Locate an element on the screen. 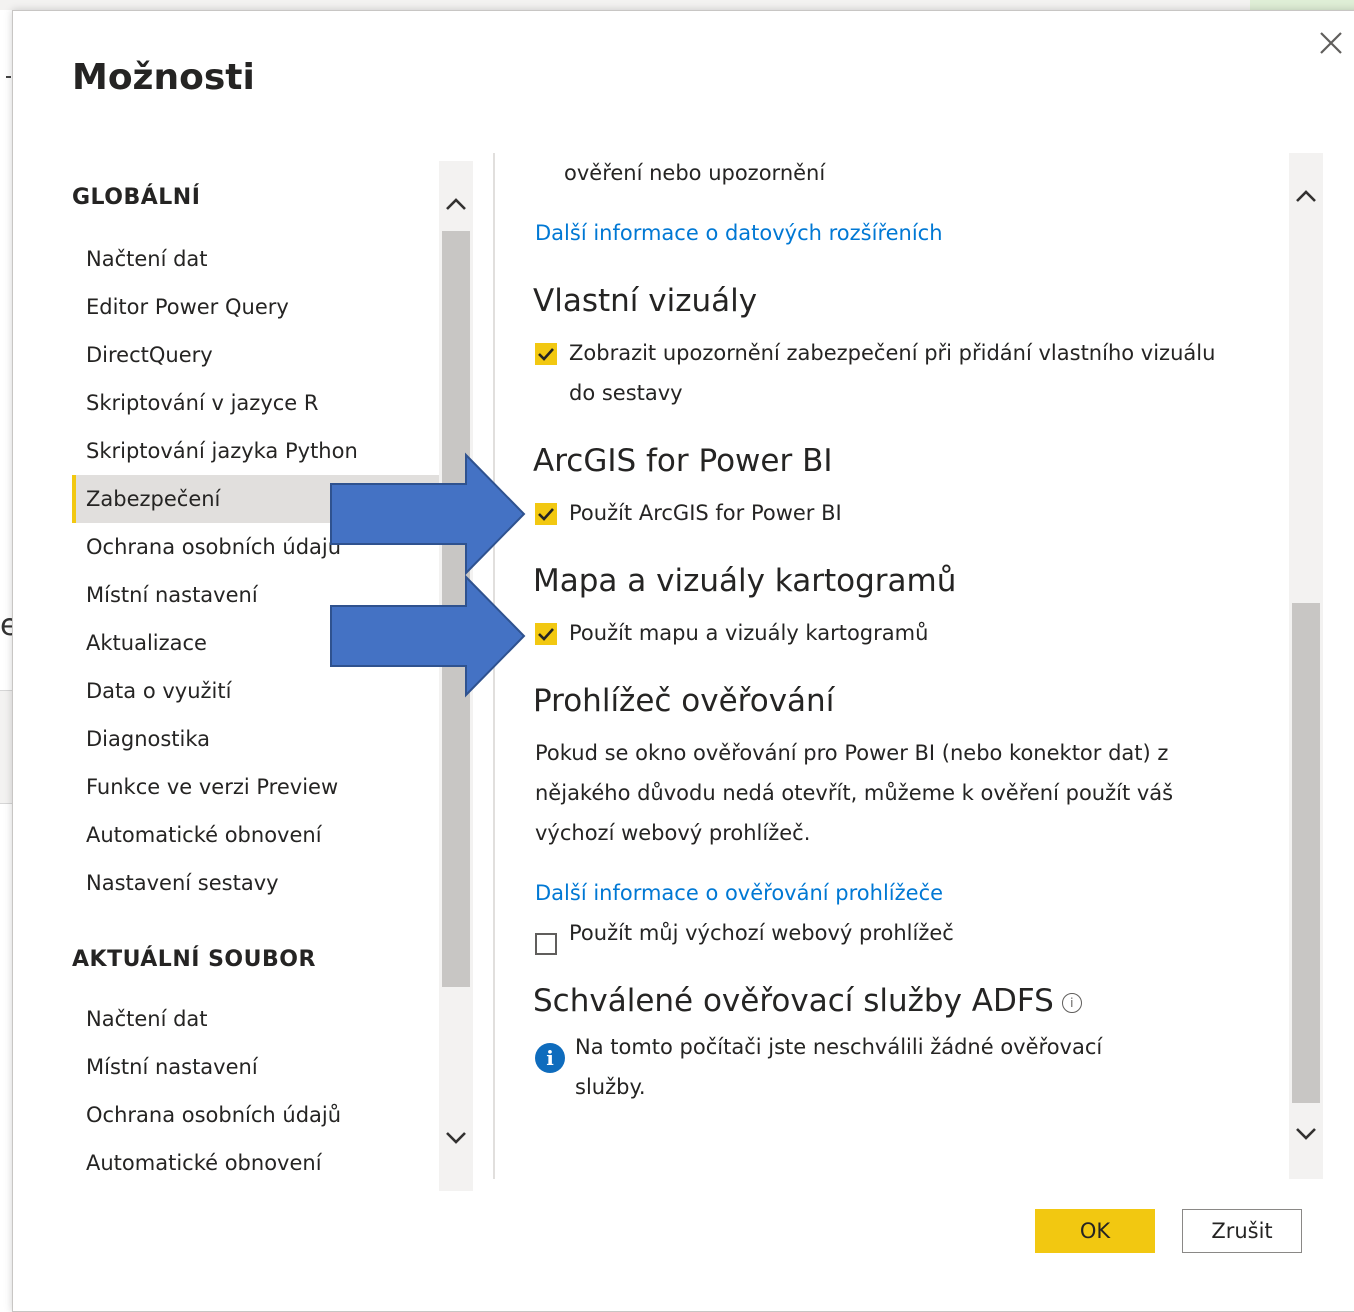 This screenshot has width=1354, height=1312. nav-item-power-query-editor: Editor Power Query is located at coordinates (255, 307).